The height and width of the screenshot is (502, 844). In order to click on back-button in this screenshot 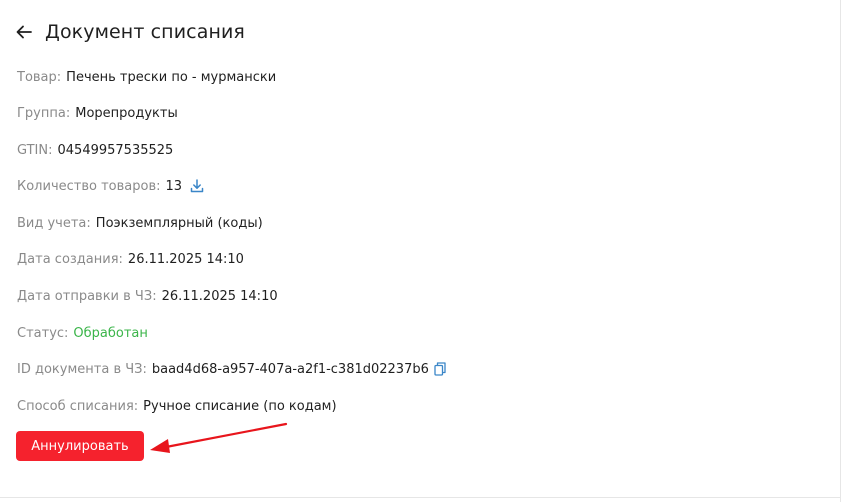, I will do `click(24, 32)`.